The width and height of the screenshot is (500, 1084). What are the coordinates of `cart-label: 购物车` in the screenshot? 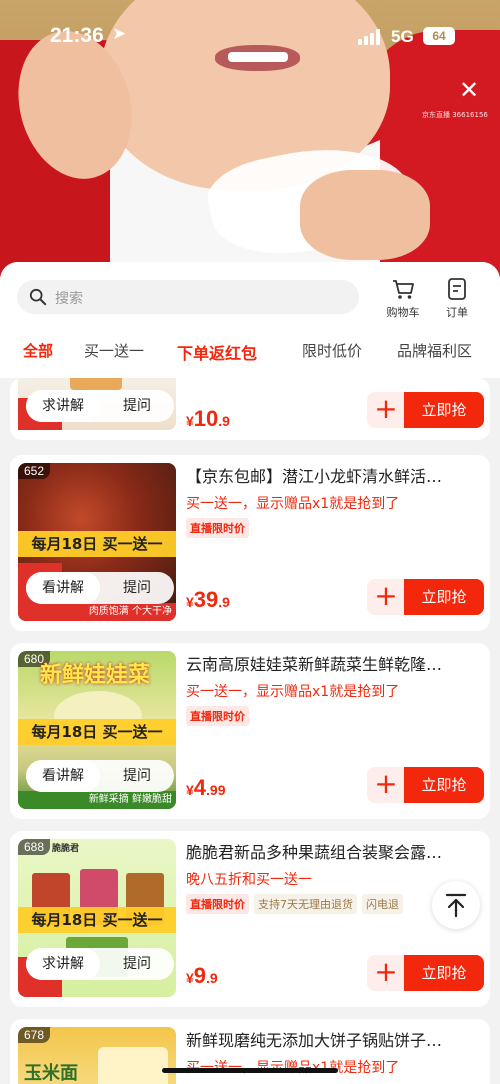 It's located at (403, 312).